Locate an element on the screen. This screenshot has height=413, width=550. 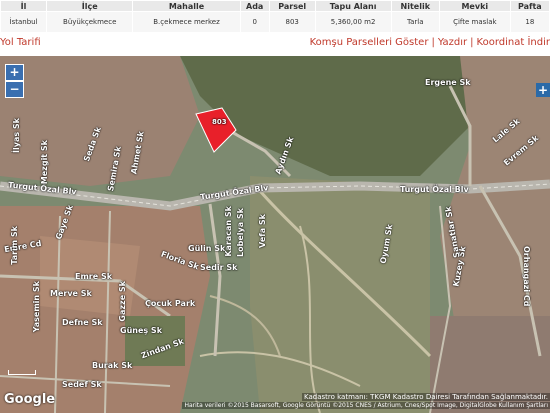
cell-pafta: 18 is located at coordinates (529, 22).